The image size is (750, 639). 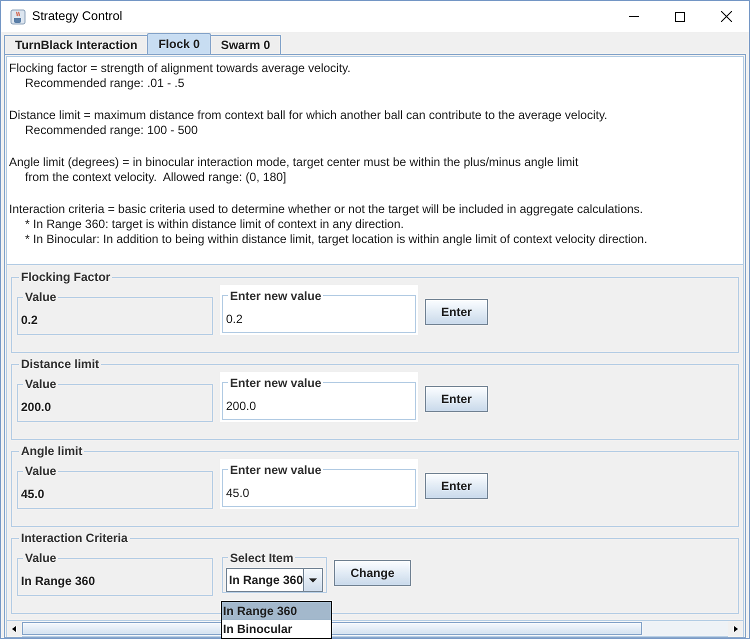 I want to click on action-button: Change, so click(x=372, y=573).